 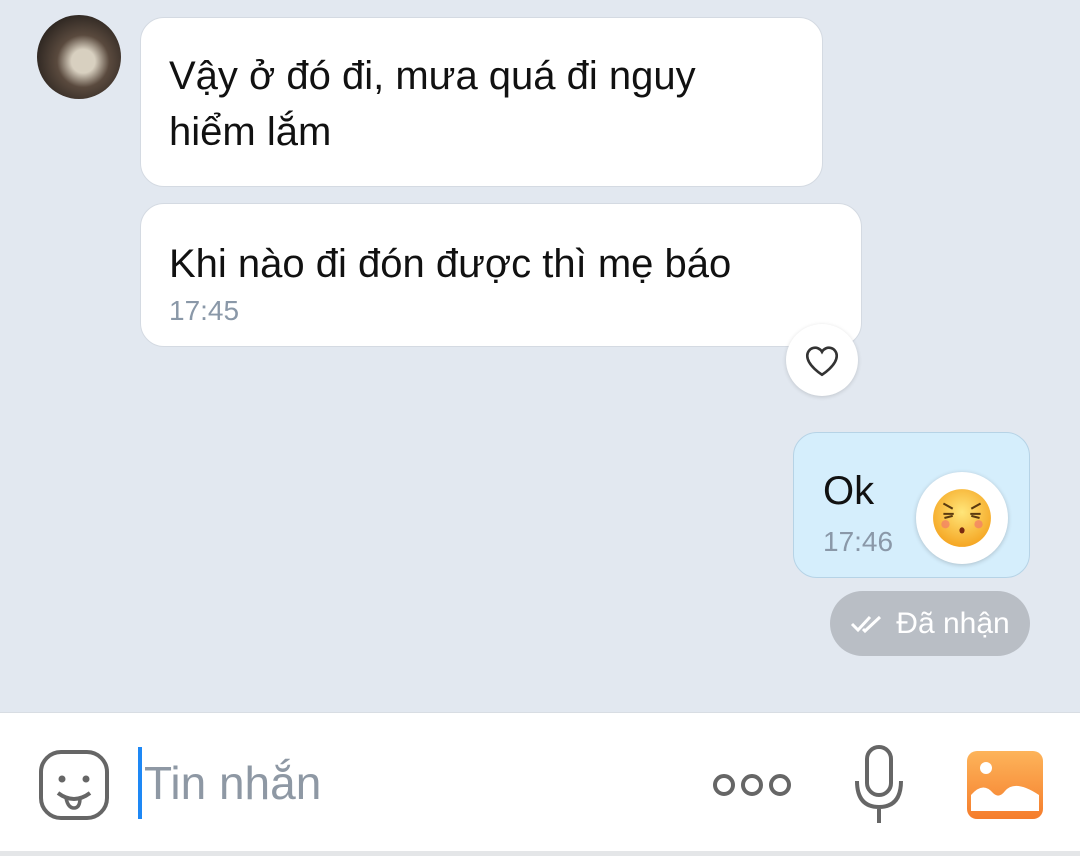 I want to click on double-check-icon, so click(x=866, y=624).